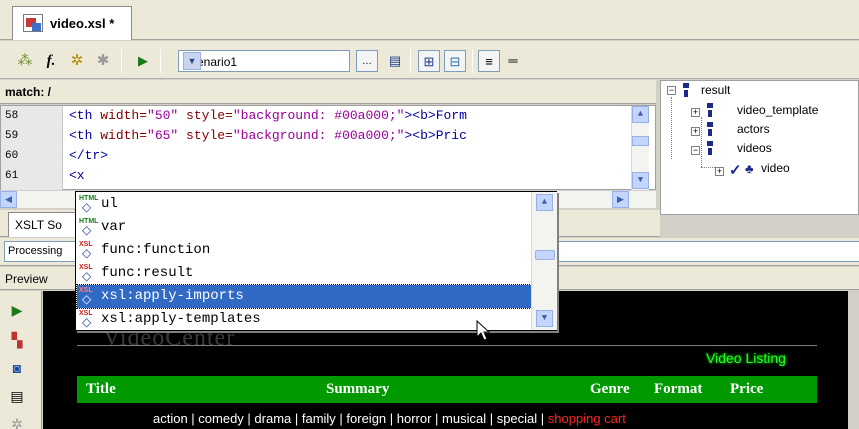  I want to click on code-line: <x, so click(77, 175).